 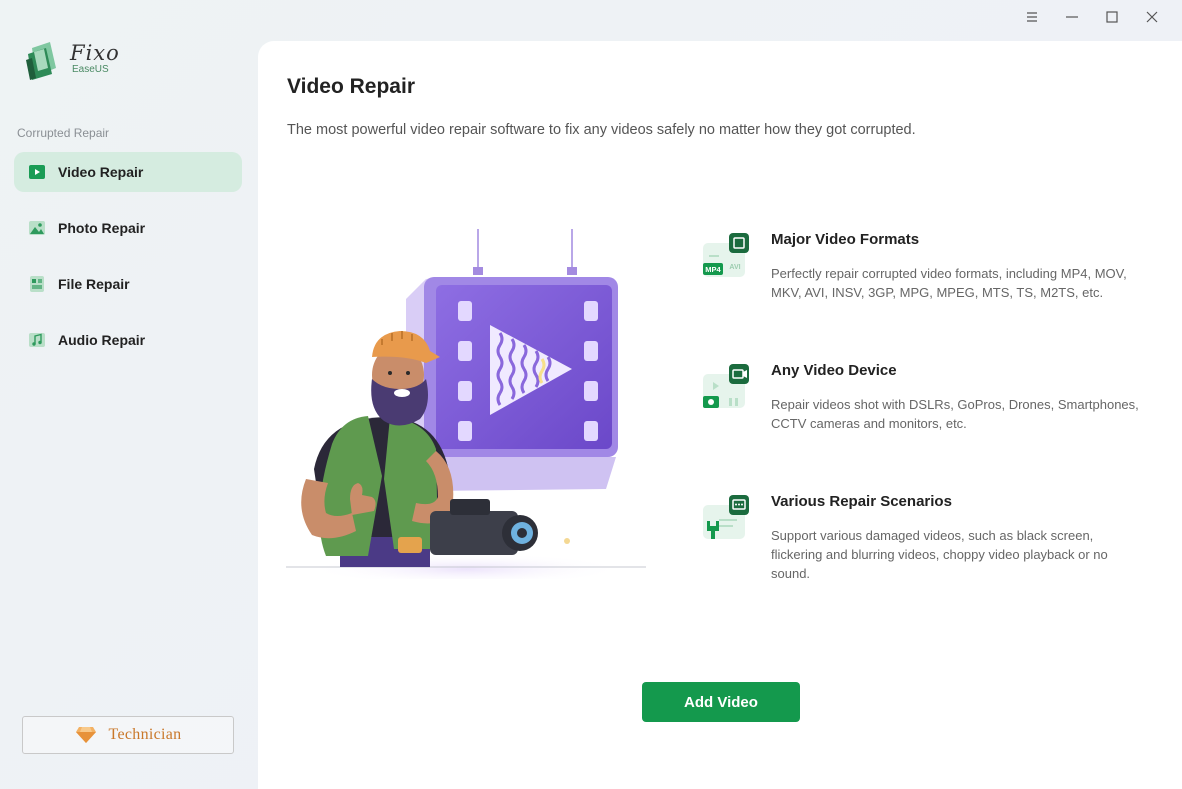 I want to click on app-vendor: EaseUS, so click(x=90, y=69).